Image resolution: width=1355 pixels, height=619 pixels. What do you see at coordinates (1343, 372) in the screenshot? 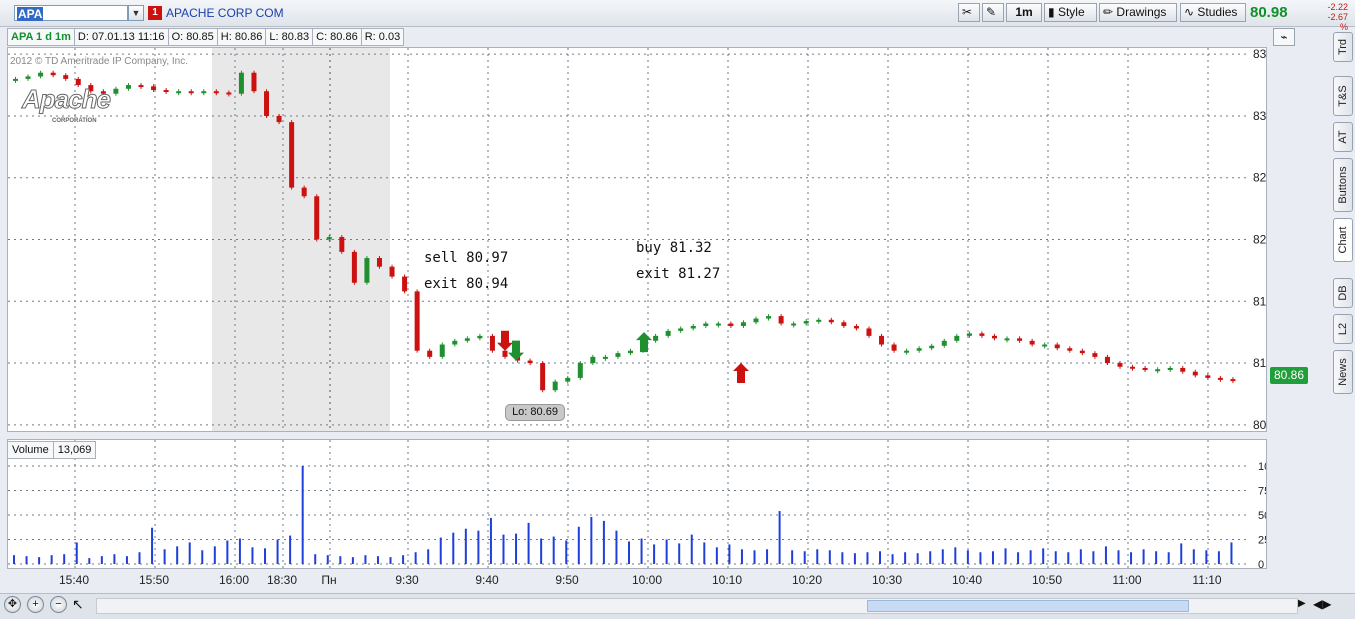
I see `tab-news: News` at bounding box center [1343, 372].